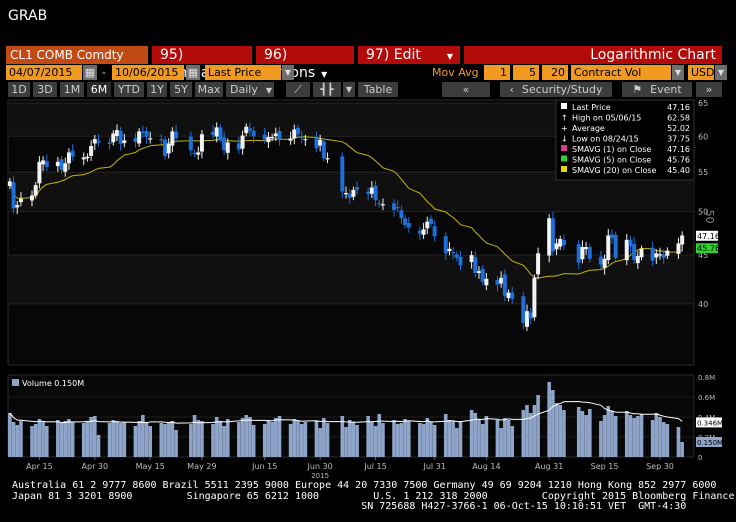 This screenshot has width=736, height=522. I want to click on period-5y: 5Y, so click(181, 89).